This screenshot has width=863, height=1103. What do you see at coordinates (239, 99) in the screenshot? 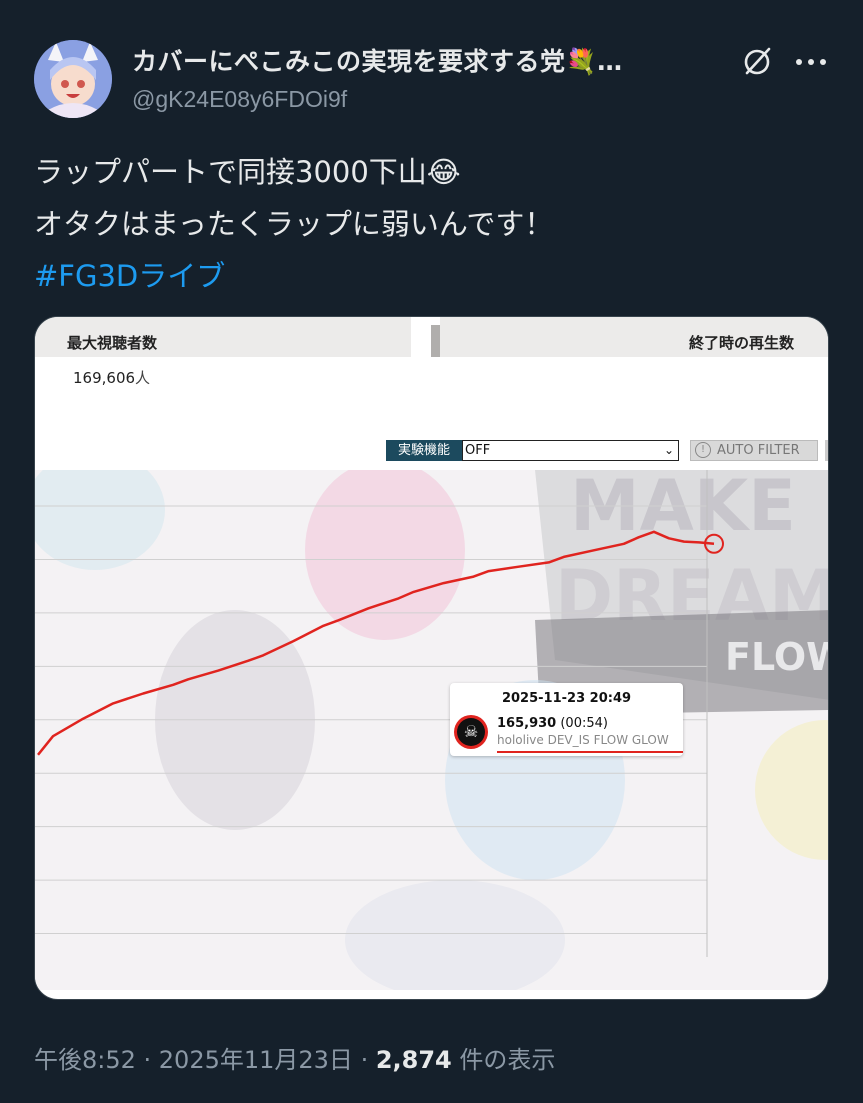
I see `user-handle: @gK24E08y6FDOi9f` at bounding box center [239, 99].